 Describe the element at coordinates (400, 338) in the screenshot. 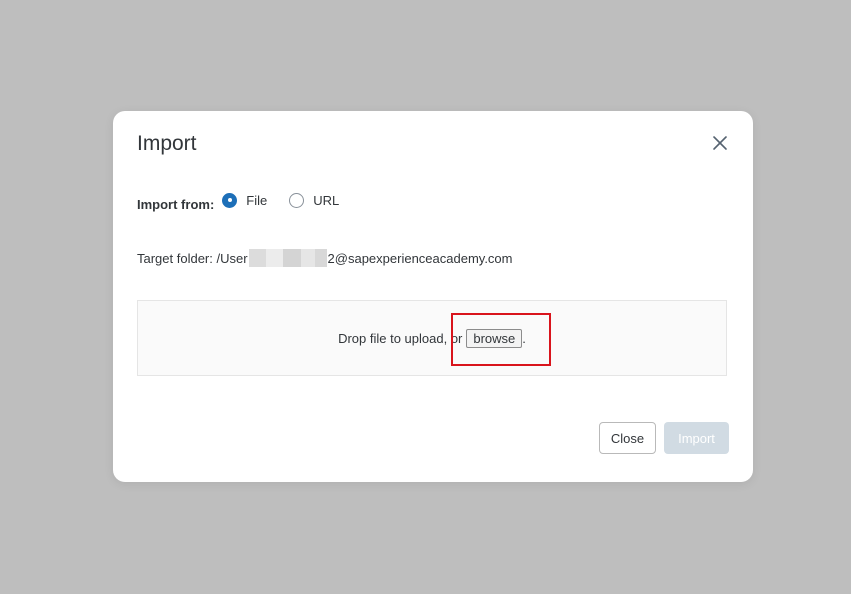

I see `dropzone-text: Drop file to upload, or` at that location.